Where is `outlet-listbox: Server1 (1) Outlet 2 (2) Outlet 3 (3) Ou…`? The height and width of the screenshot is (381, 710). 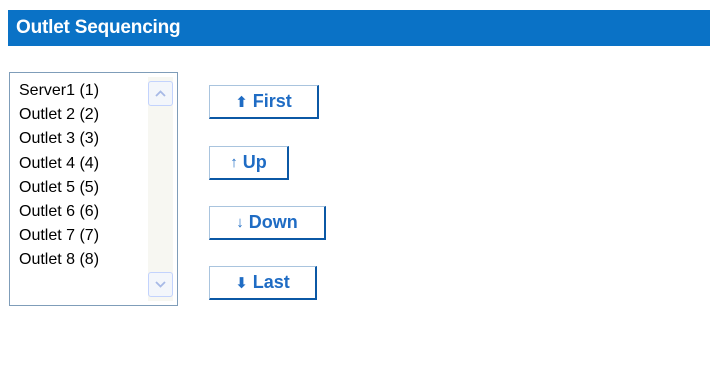 outlet-listbox: Server1 (1) Outlet 2 (2) Outlet 3 (3) Ou… is located at coordinates (93, 189).